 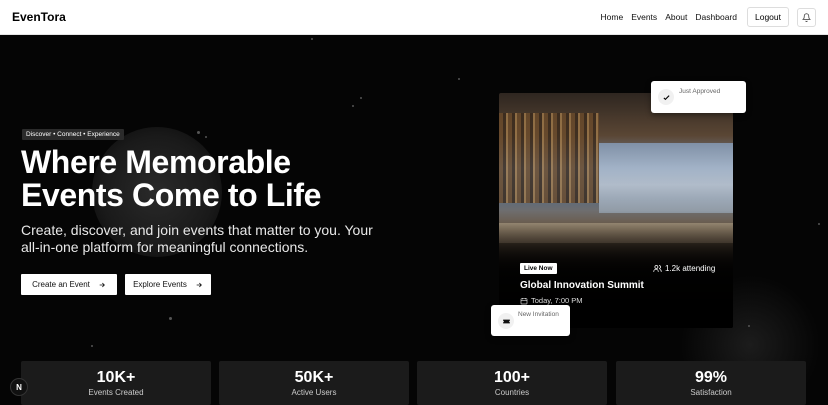 What do you see at coordinates (116, 377) in the screenshot?
I see `stat-value: 10K+` at bounding box center [116, 377].